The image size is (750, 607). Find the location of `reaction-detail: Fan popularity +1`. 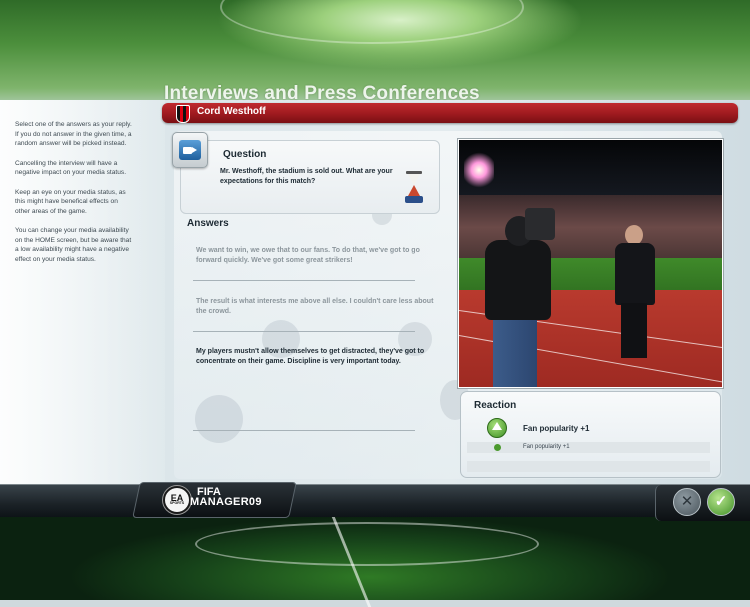

reaction-detail: Fan popularity +1 is located at coordinates (546, 447).